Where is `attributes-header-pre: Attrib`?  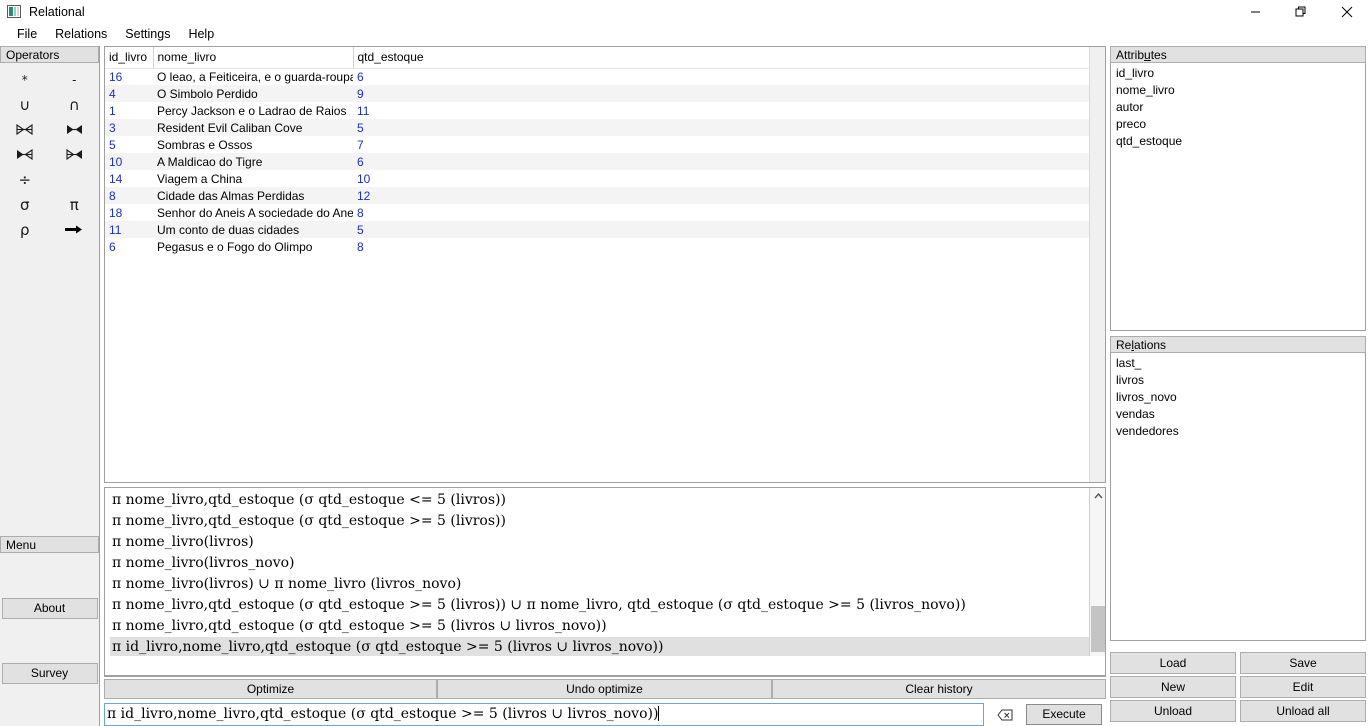
attributes-header-pre: Attrib is located at coordinates (1130, 55).